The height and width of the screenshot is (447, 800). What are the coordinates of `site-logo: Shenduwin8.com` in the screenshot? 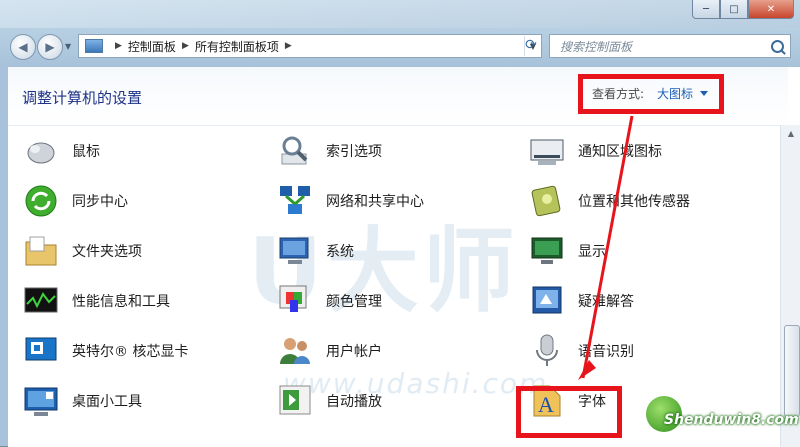 It's located at (720, 419).